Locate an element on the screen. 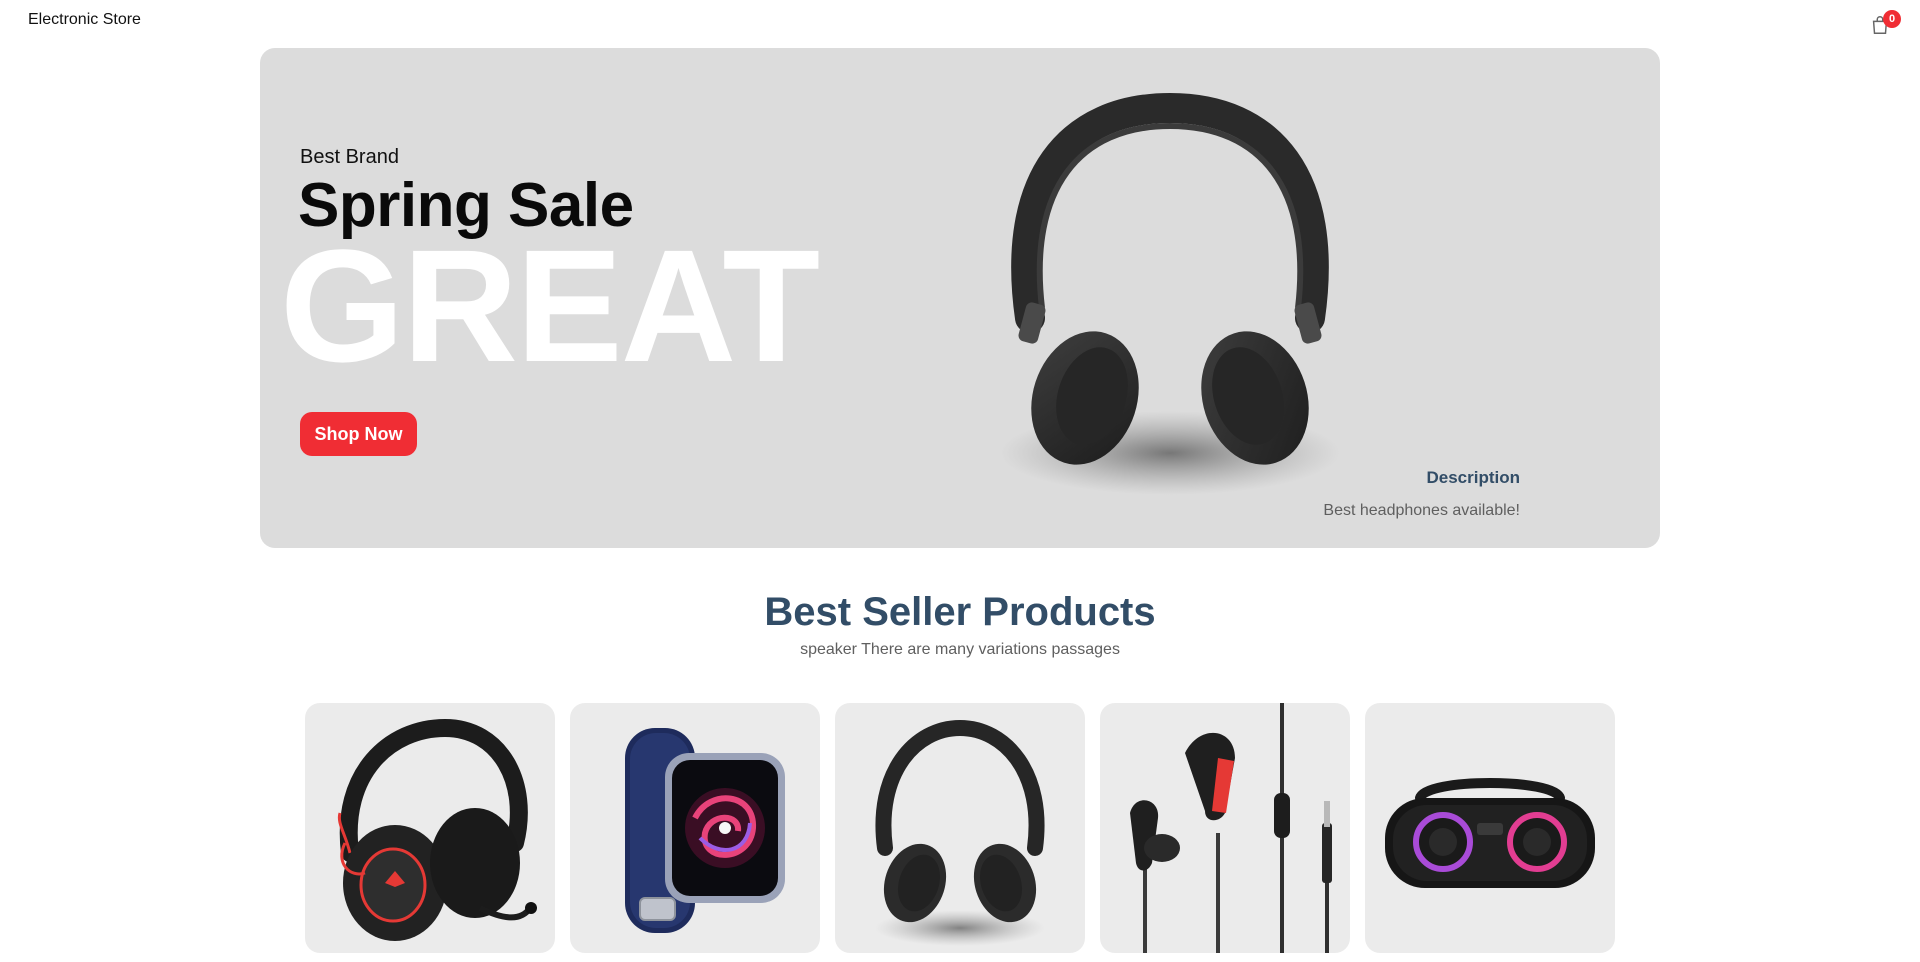  hero-small-text: Best Brand is located at coordinates (349, 157).